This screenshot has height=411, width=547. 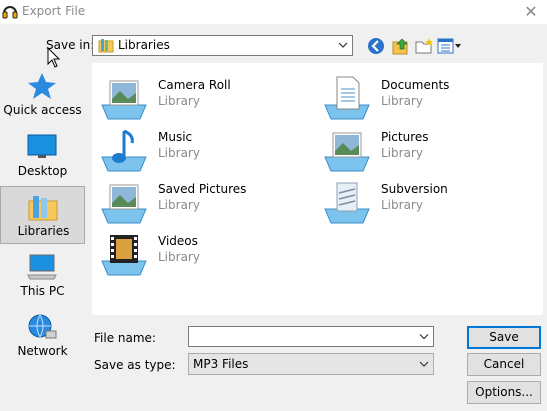 I want to click on documents-library-icon, so click(x=347, y=98).